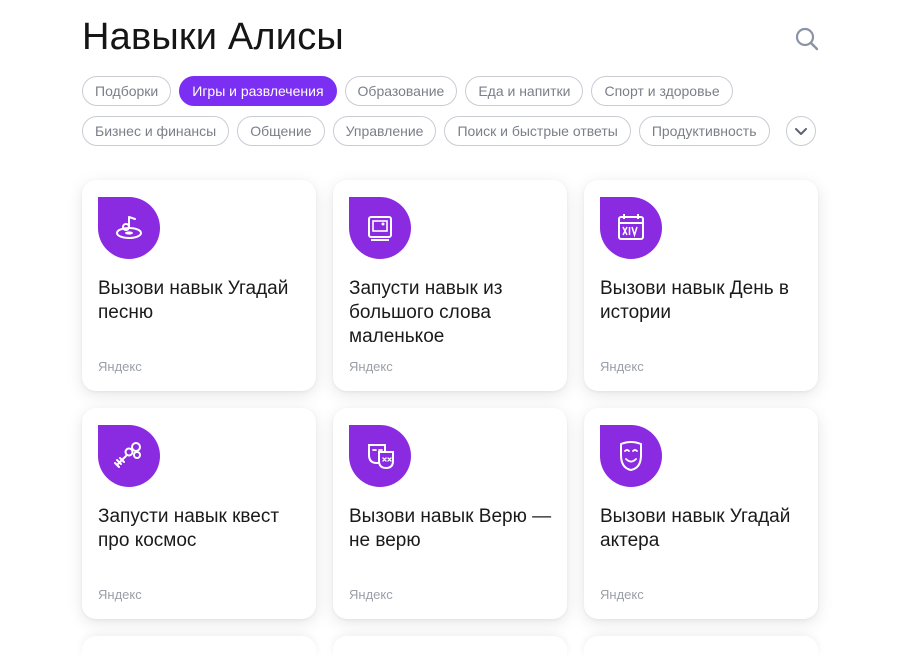 The width and height of the screenshot is (901, 656). I want to click on skill-name: Вызови навык Угадай актера, so click(695, 528).